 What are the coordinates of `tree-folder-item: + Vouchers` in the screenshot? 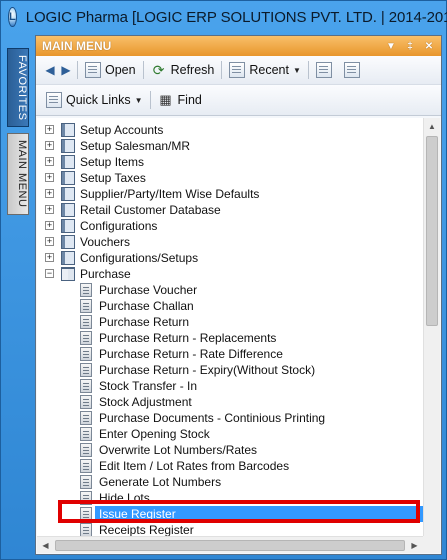 It's located at (230, 242).